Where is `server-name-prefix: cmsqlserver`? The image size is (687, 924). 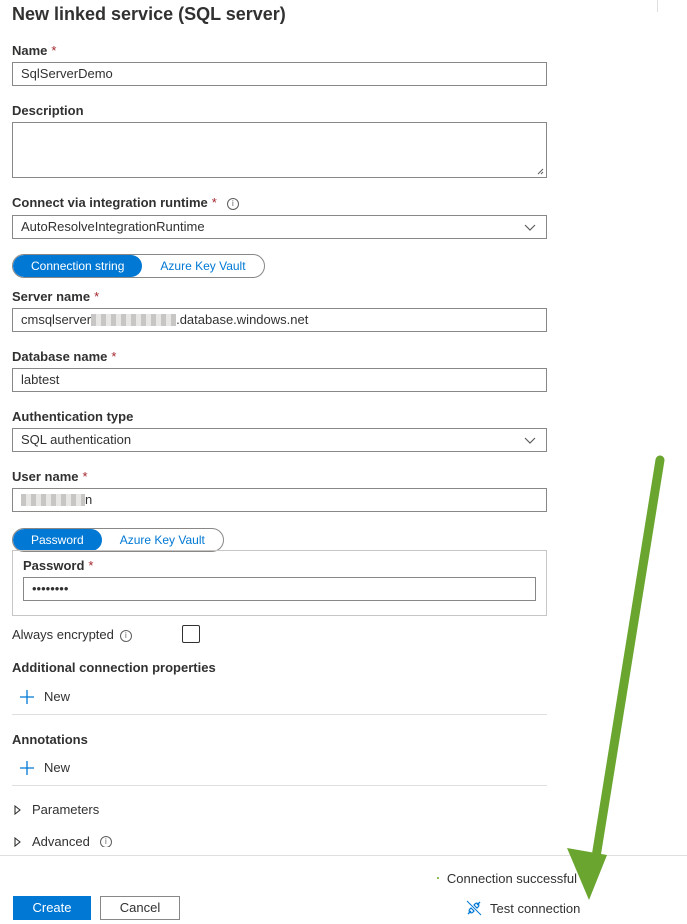
server-name-prefix: cmsqlserver is located at coordinates (56, 319).